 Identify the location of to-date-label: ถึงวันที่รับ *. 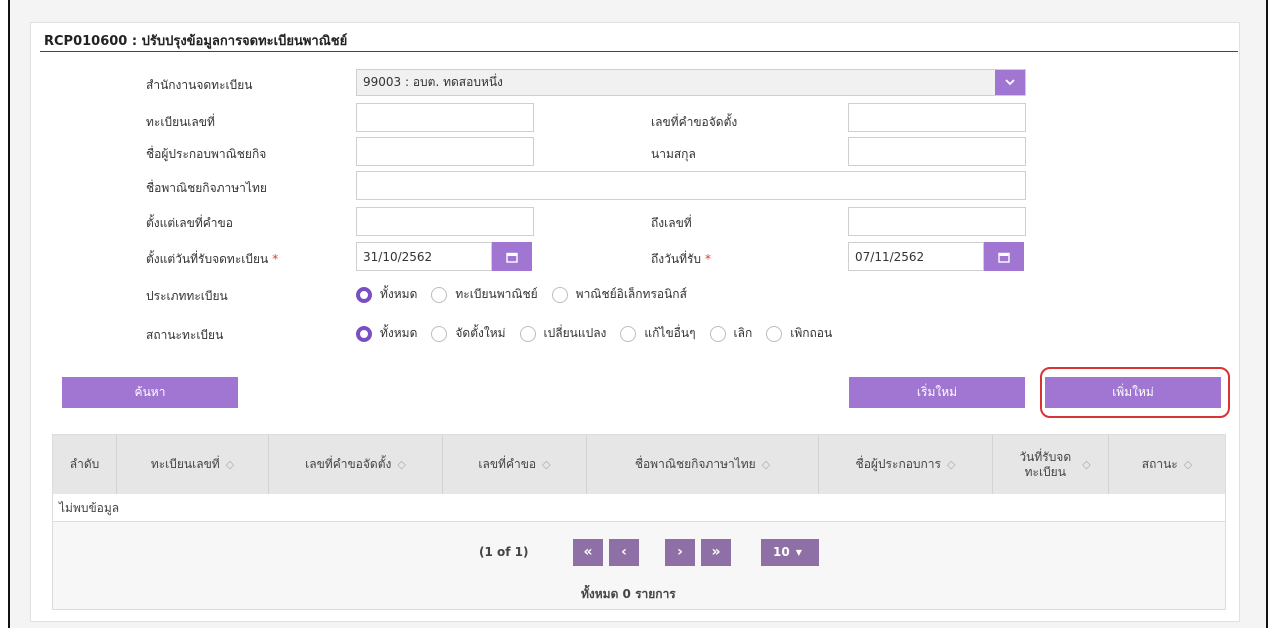
(681, 259).